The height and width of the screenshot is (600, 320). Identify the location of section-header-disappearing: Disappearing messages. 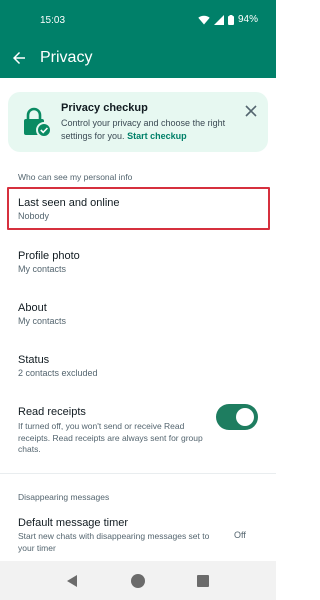
(64, 497).